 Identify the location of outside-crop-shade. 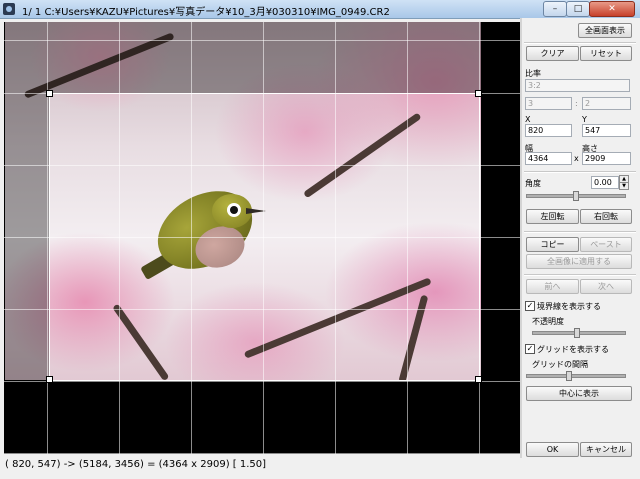
(243, 57).